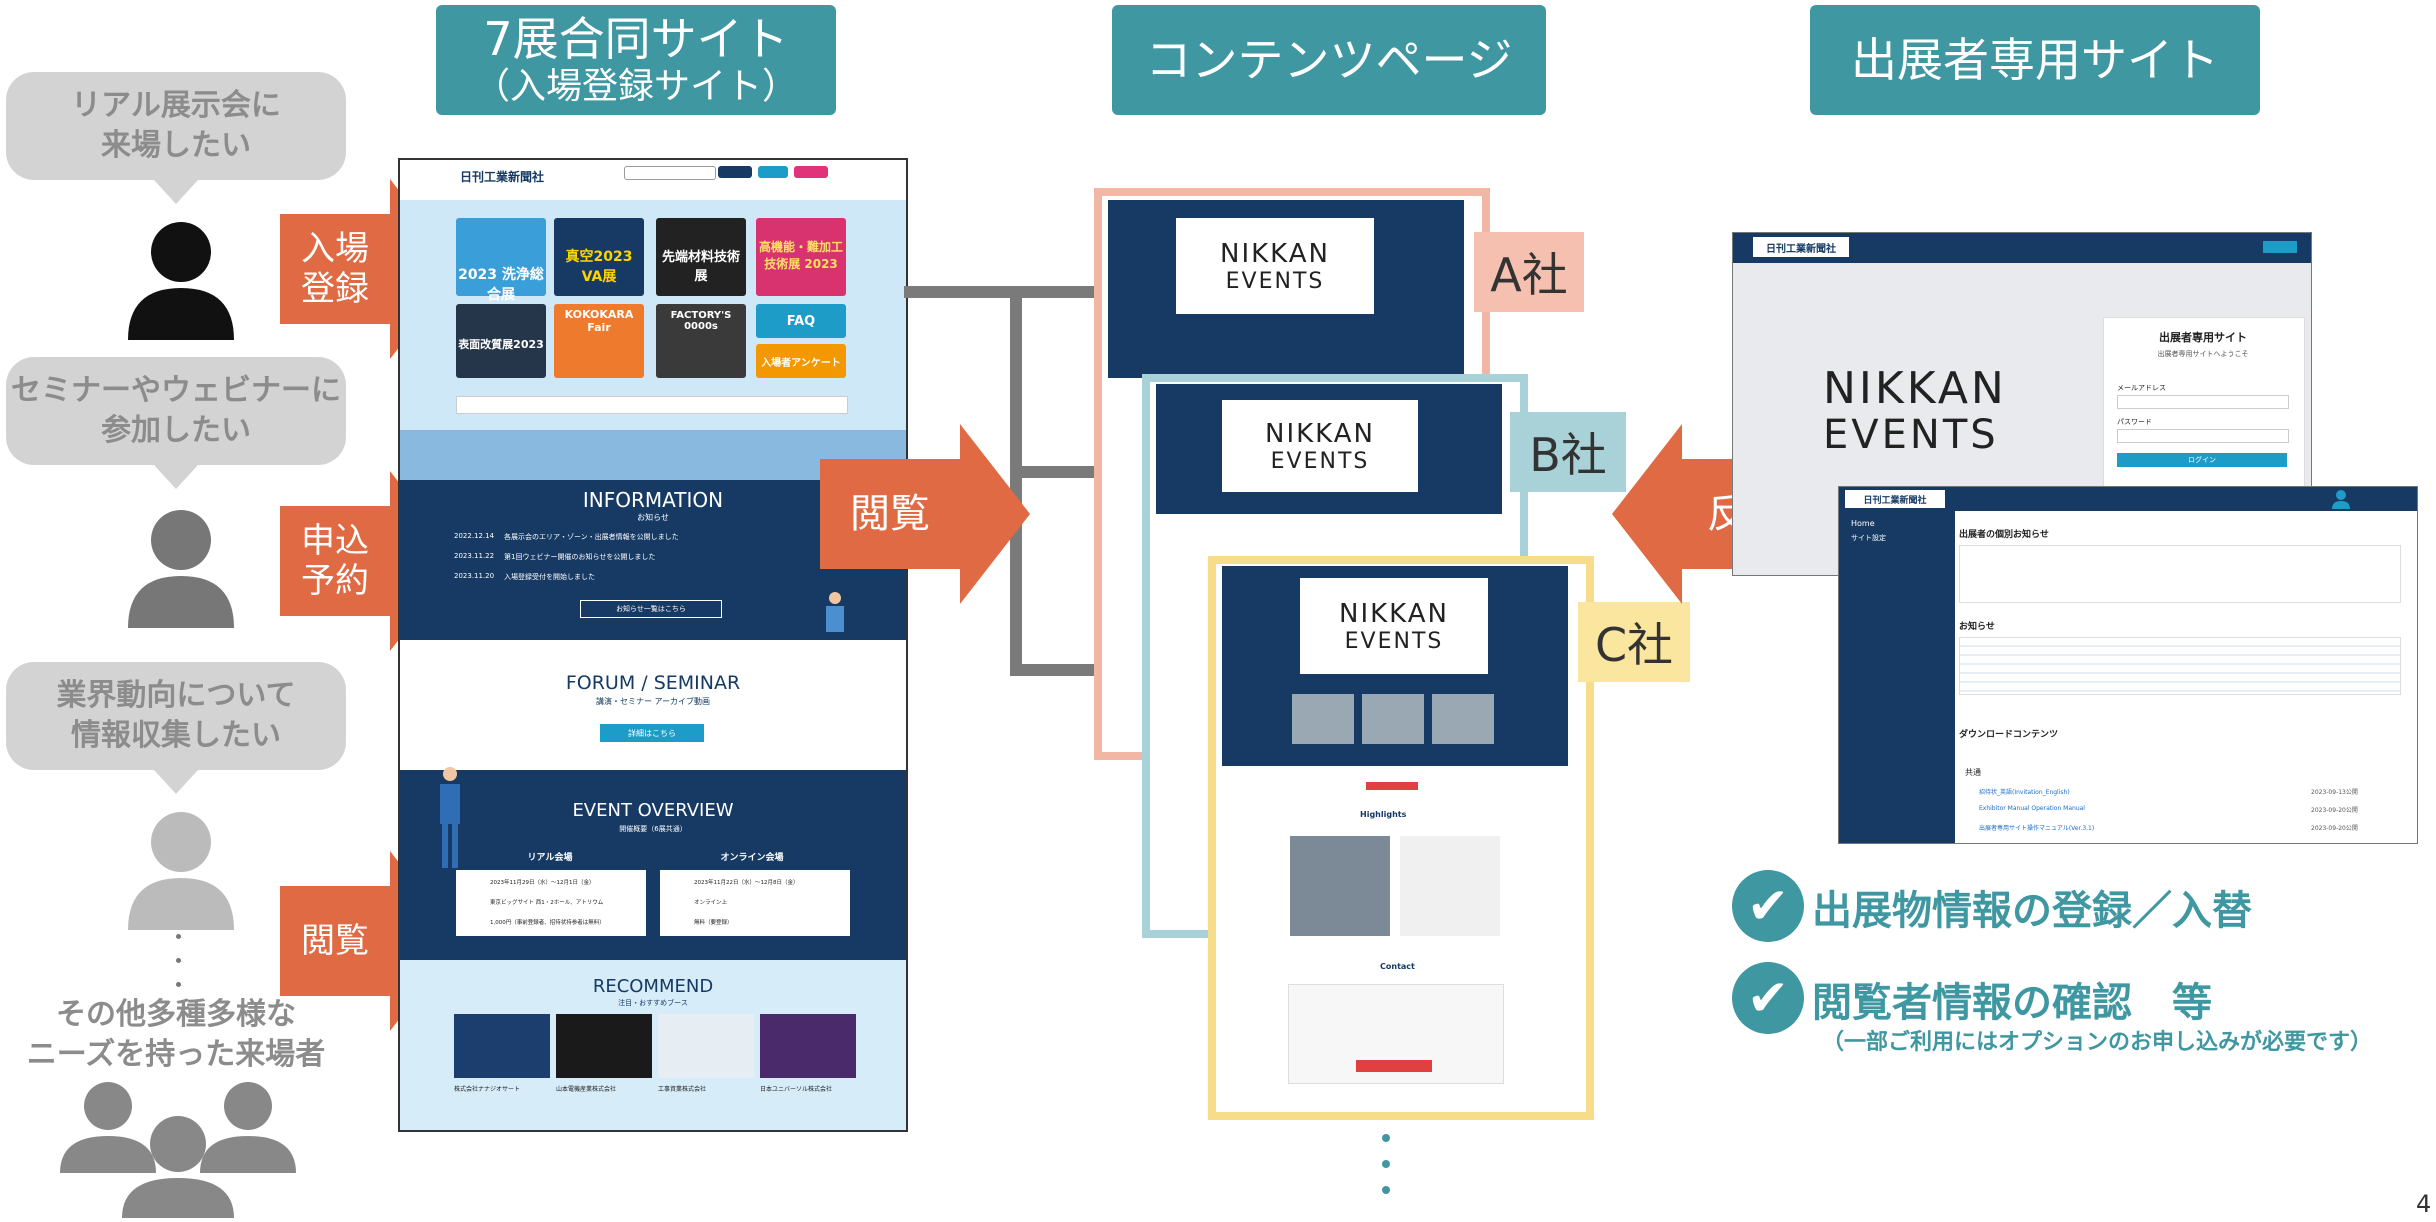 This screenshot has width=2436, height=1222. I want to click on contact-submit-button, so click(1394, 1066).